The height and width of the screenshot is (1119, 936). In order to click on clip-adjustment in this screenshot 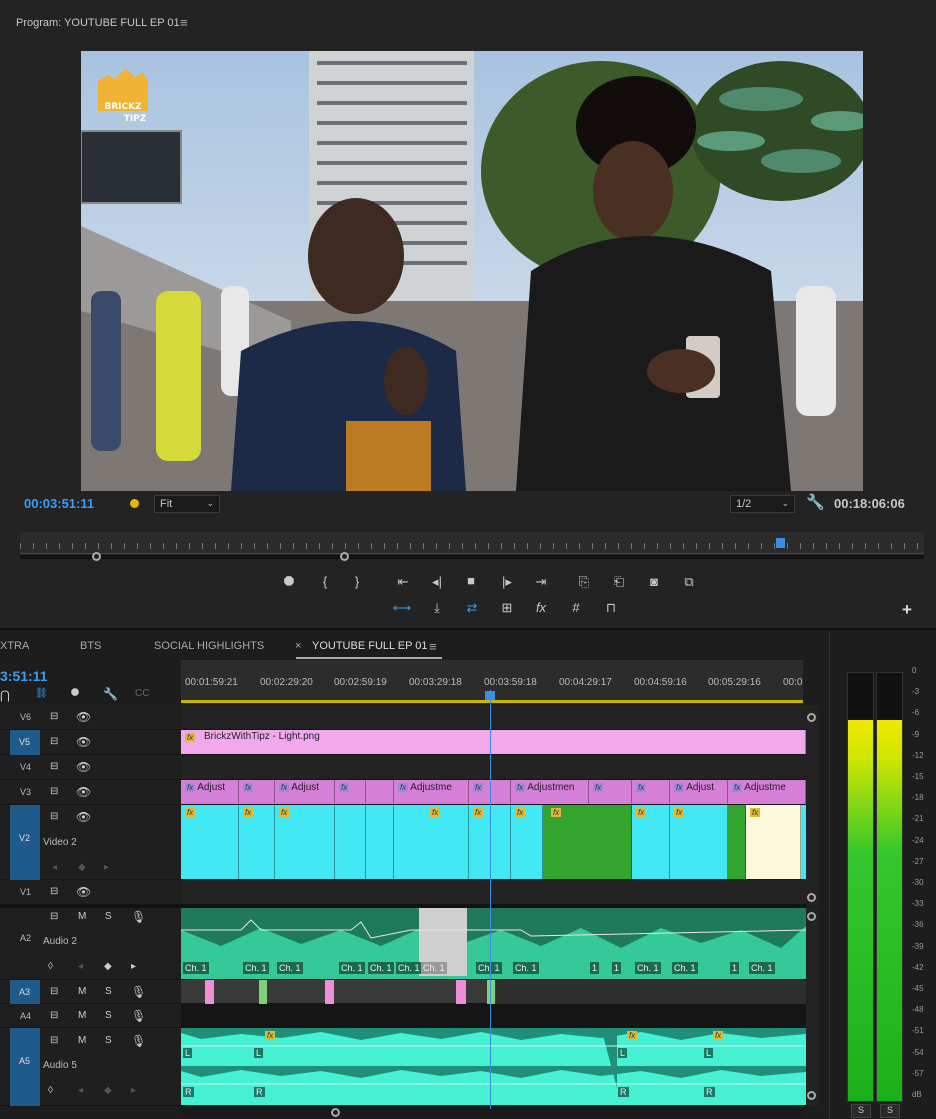, I will do `click(380, 792)`.